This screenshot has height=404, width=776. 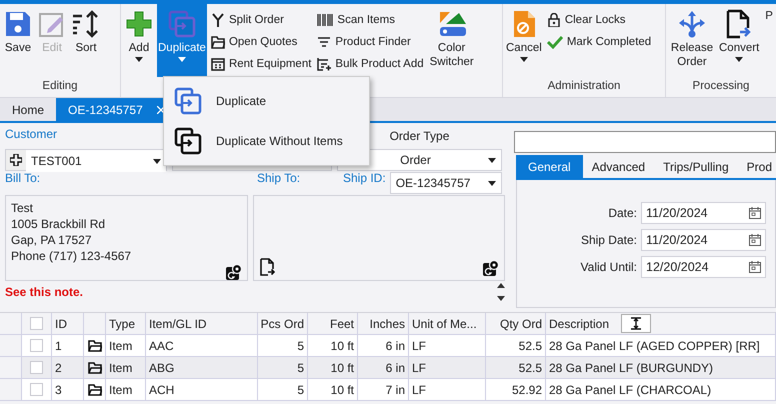 I want to click on release-order-button: Release Order, so click(x=692, y=40).